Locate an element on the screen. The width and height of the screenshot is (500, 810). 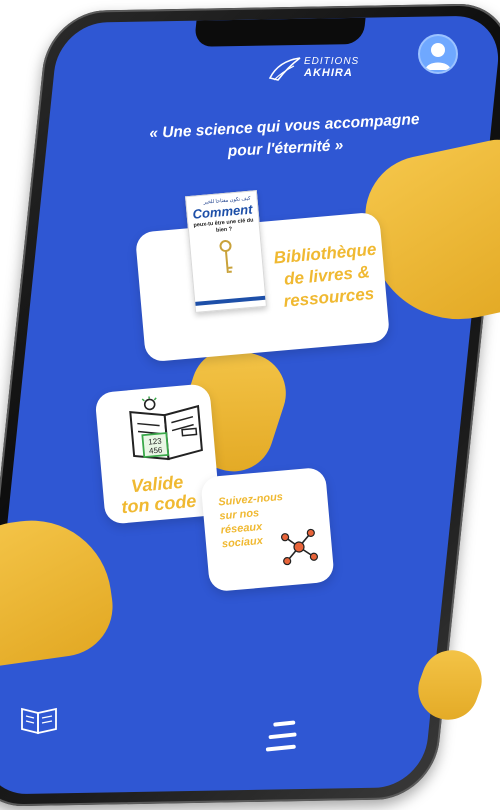
key-icon is located at coordinates (226, 257).